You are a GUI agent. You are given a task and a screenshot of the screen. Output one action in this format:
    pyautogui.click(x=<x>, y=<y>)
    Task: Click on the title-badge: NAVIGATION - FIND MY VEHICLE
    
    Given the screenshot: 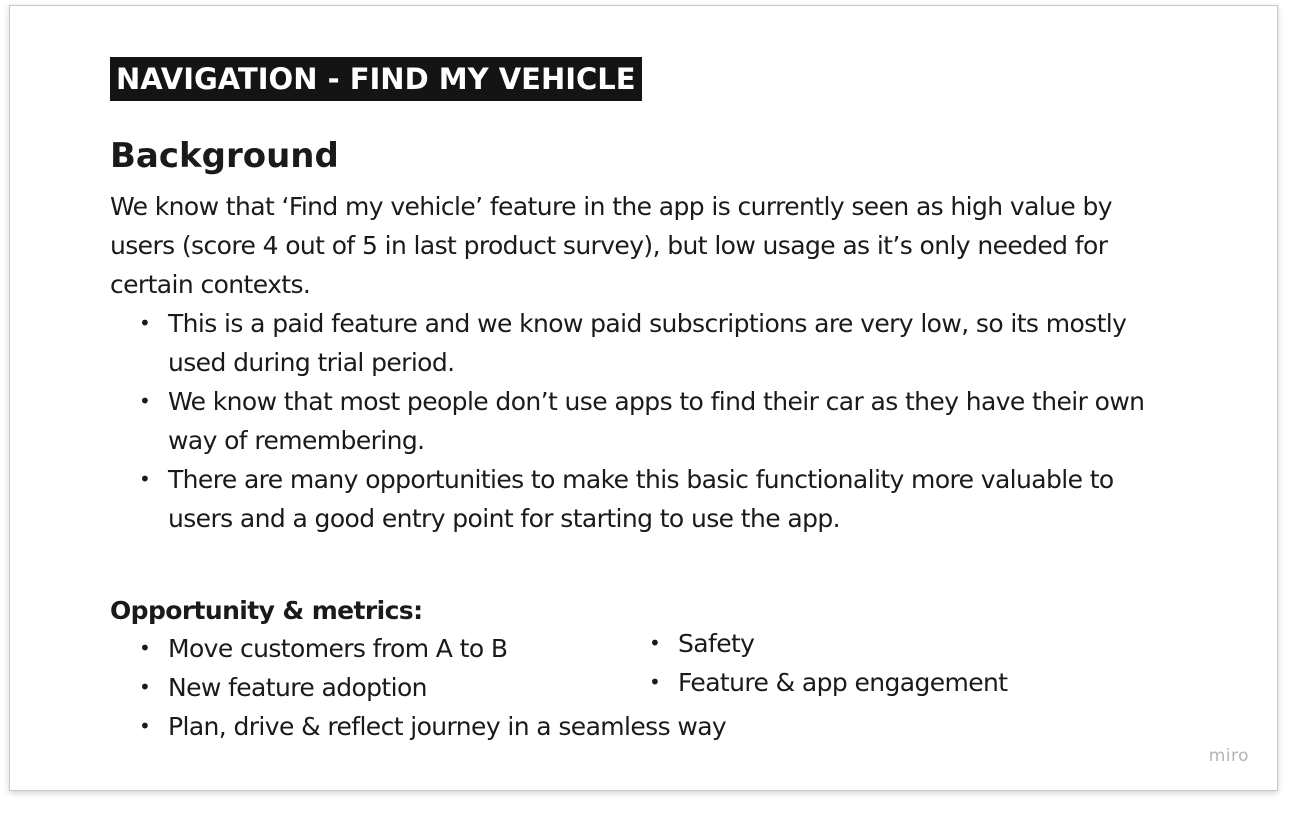 What is the action you would take?
    pyautogui.click(x=376, y=79)
    